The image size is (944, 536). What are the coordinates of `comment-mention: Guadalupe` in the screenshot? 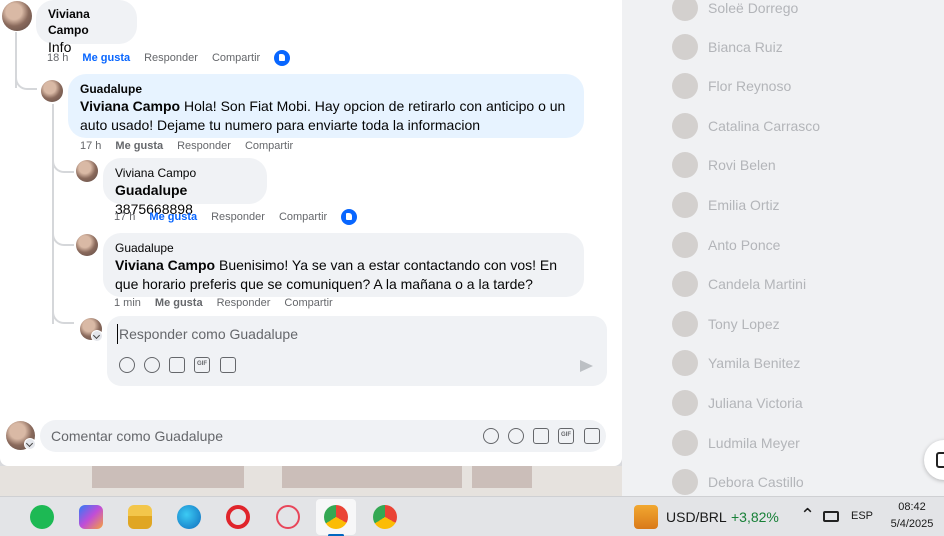 It's located at (151, 190).